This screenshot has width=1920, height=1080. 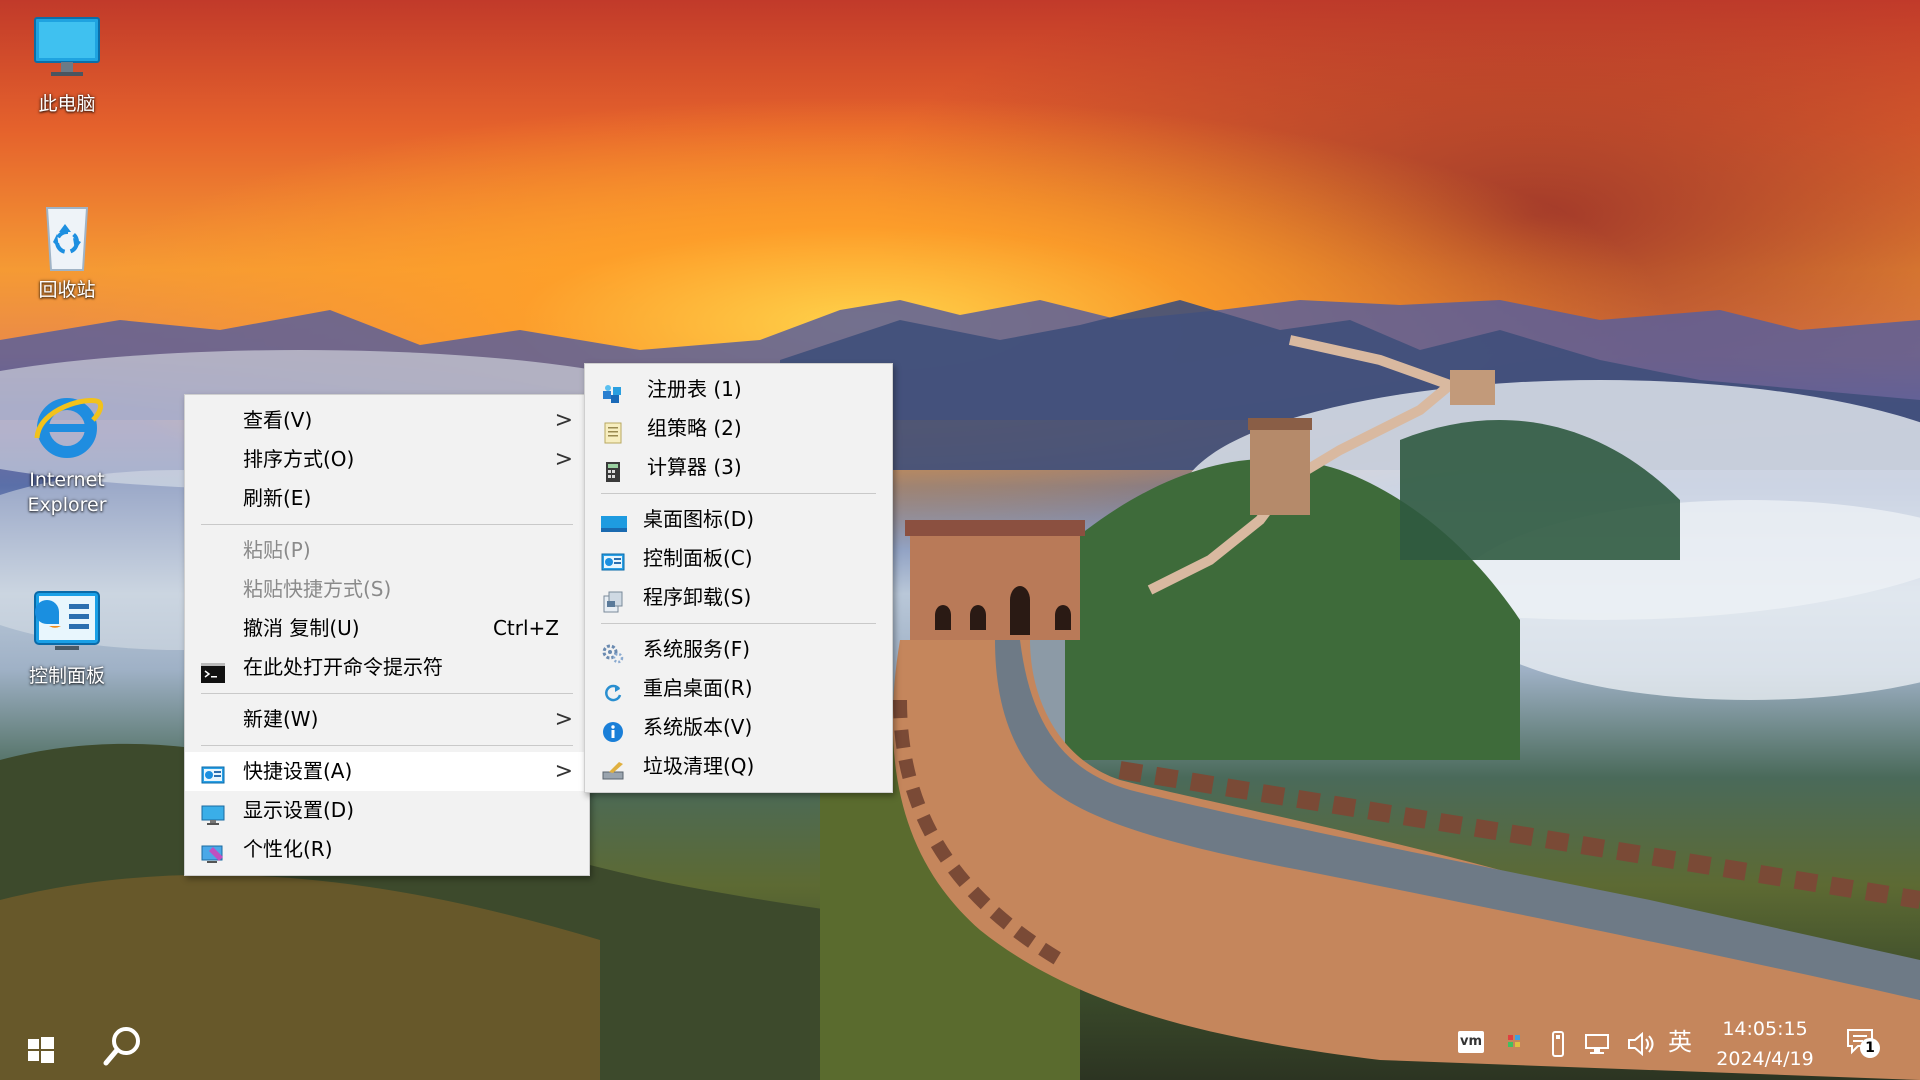 I want to click on menu-item-label: 显示设置(D), so click(x=299, y=810).